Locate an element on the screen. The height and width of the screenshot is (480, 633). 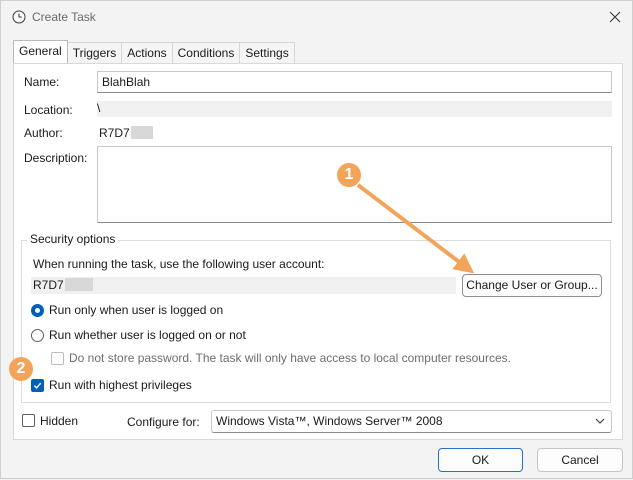
tab-actions: Actions is located at coordinates (147, 52).